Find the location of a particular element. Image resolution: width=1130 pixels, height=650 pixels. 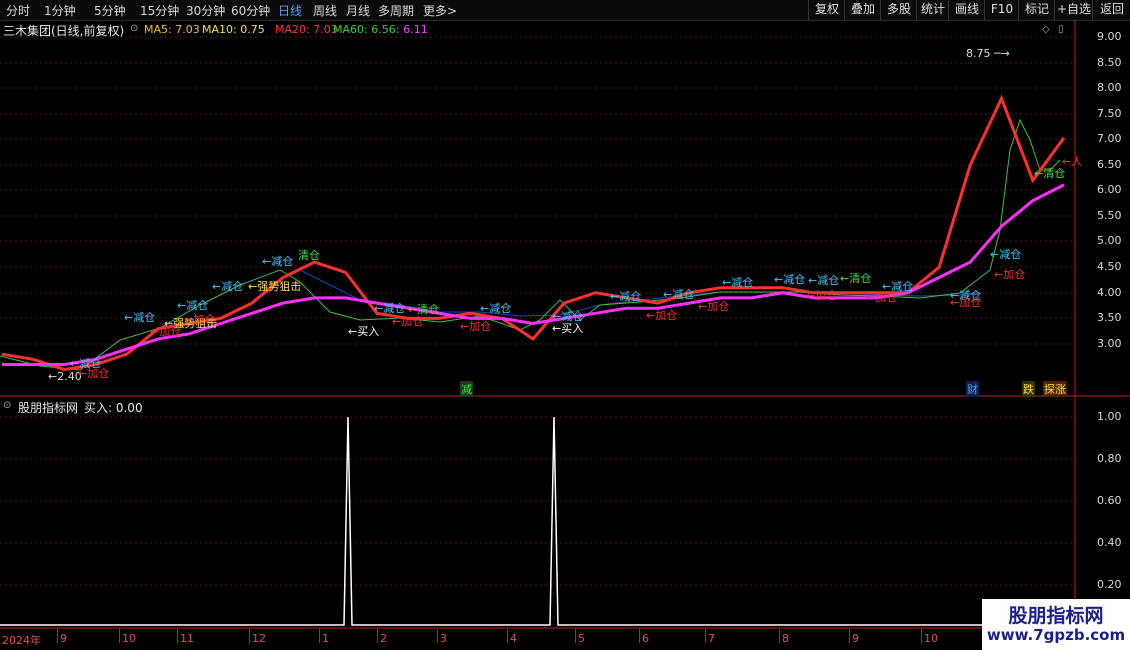

indicator-value: 买入: 0.00 is located at coordinates (113, 408).